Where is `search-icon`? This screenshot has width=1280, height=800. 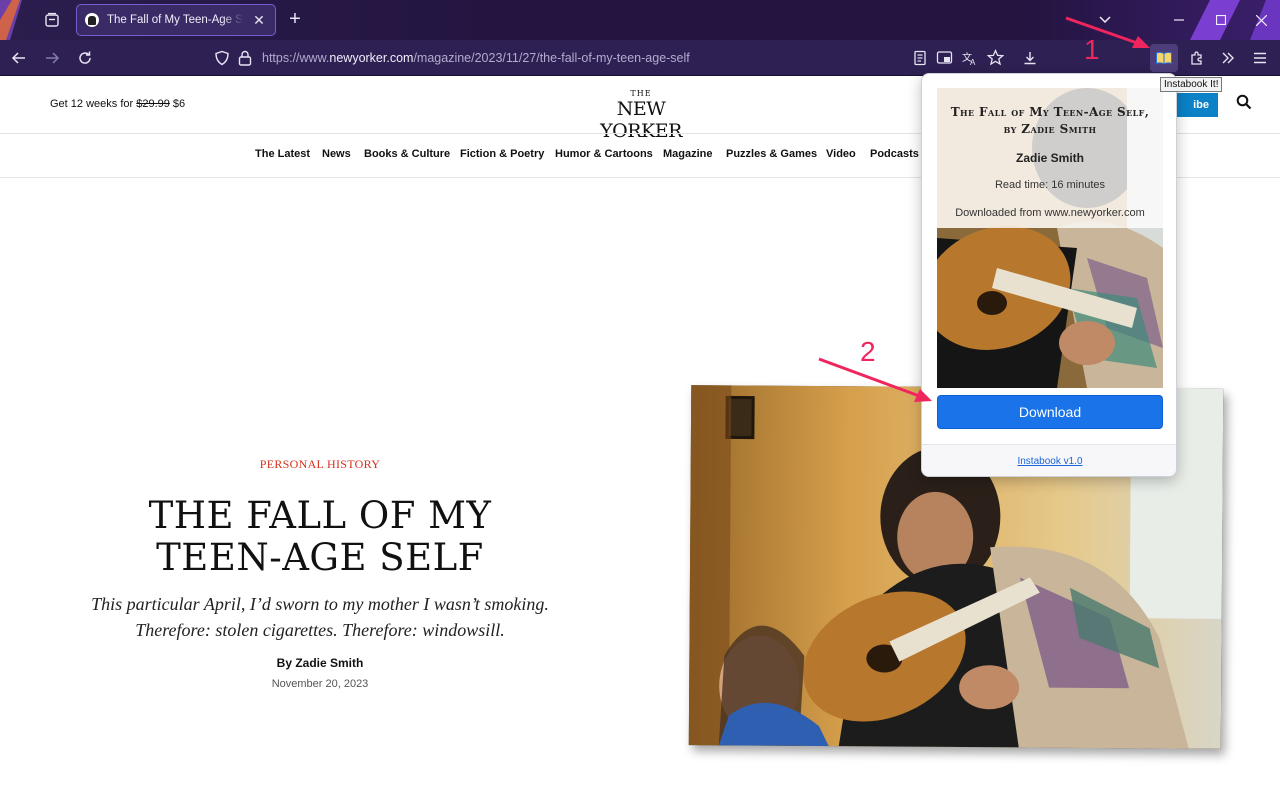 search-icon is located at coordinates (1244, 102).